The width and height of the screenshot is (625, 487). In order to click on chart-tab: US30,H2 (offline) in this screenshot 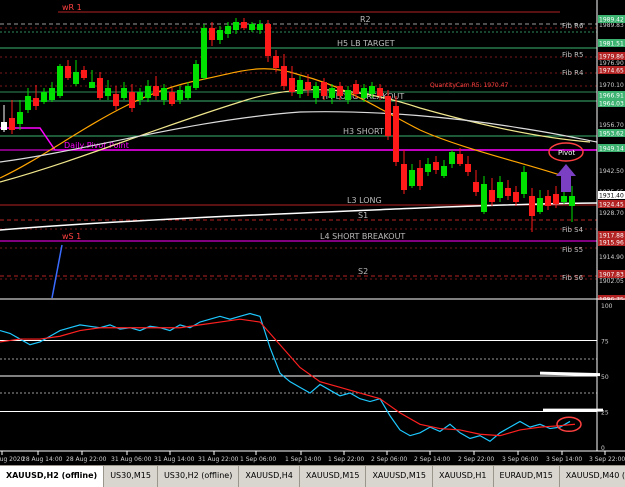, I will do `click(199, 476)`.